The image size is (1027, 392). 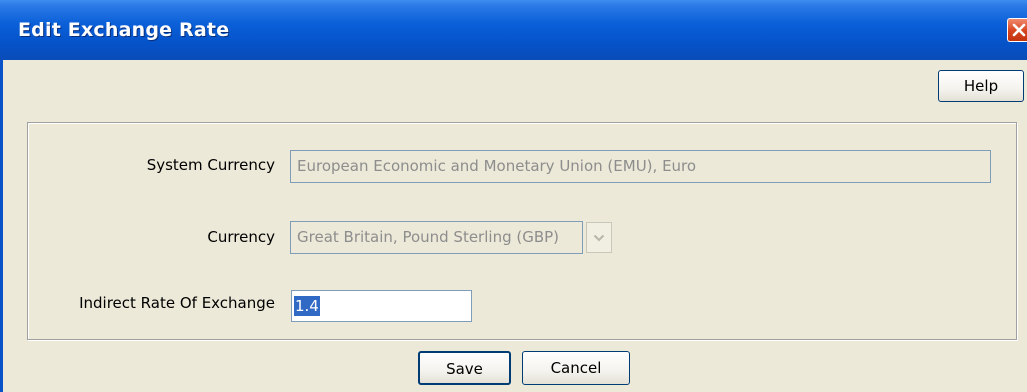 I want to click on chevron-down-icon, so click(x=599, y=238).